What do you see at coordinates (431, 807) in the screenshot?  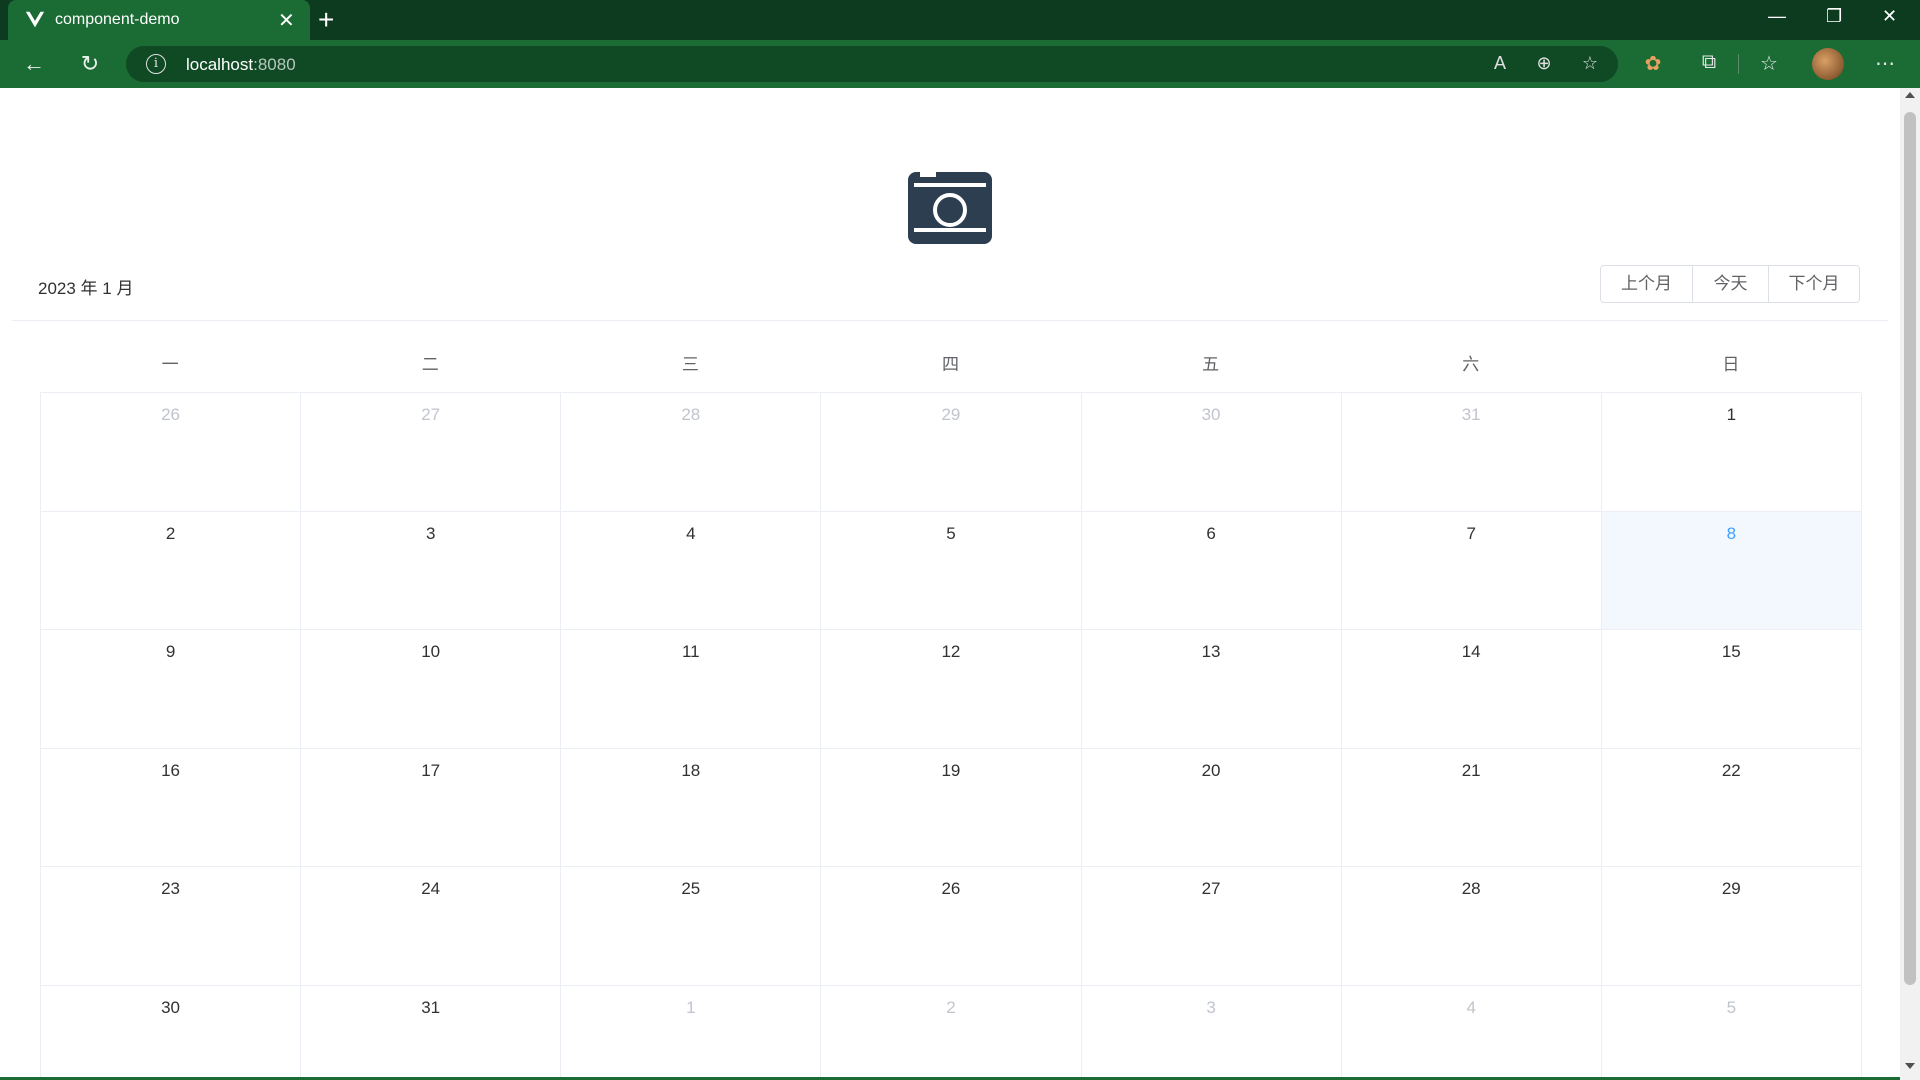 I see `calendar-day: 17` at bounding box center [431, 807].